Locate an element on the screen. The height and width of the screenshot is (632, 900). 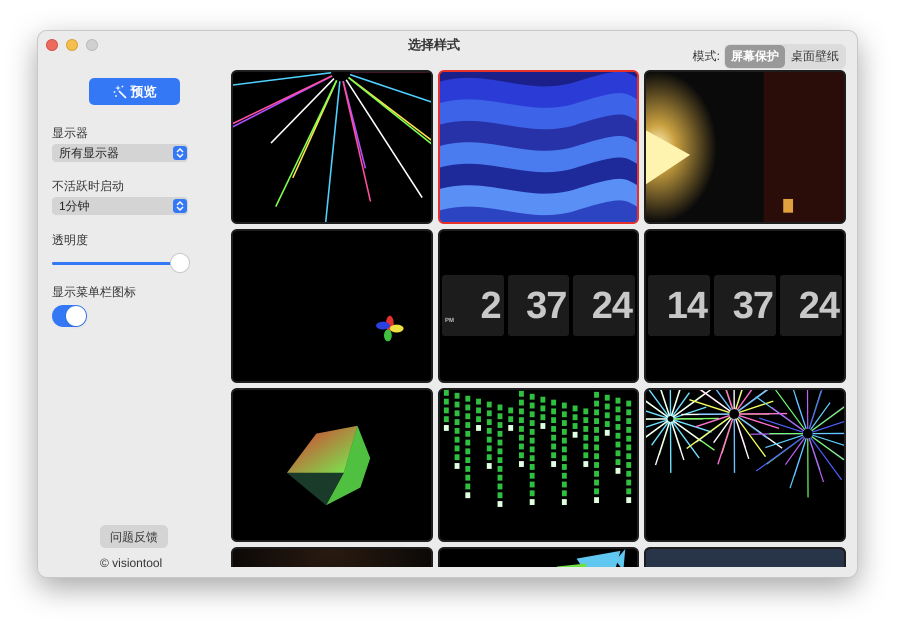
clock-digits: 14 is located at coordinates (686, 305).